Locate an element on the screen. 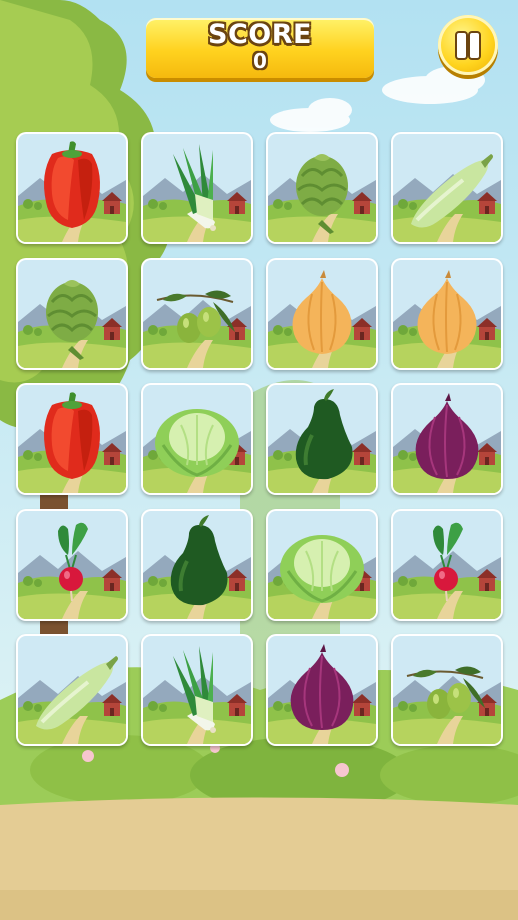  score-panel: SCORE 0 is located at coordinates (260, 48).